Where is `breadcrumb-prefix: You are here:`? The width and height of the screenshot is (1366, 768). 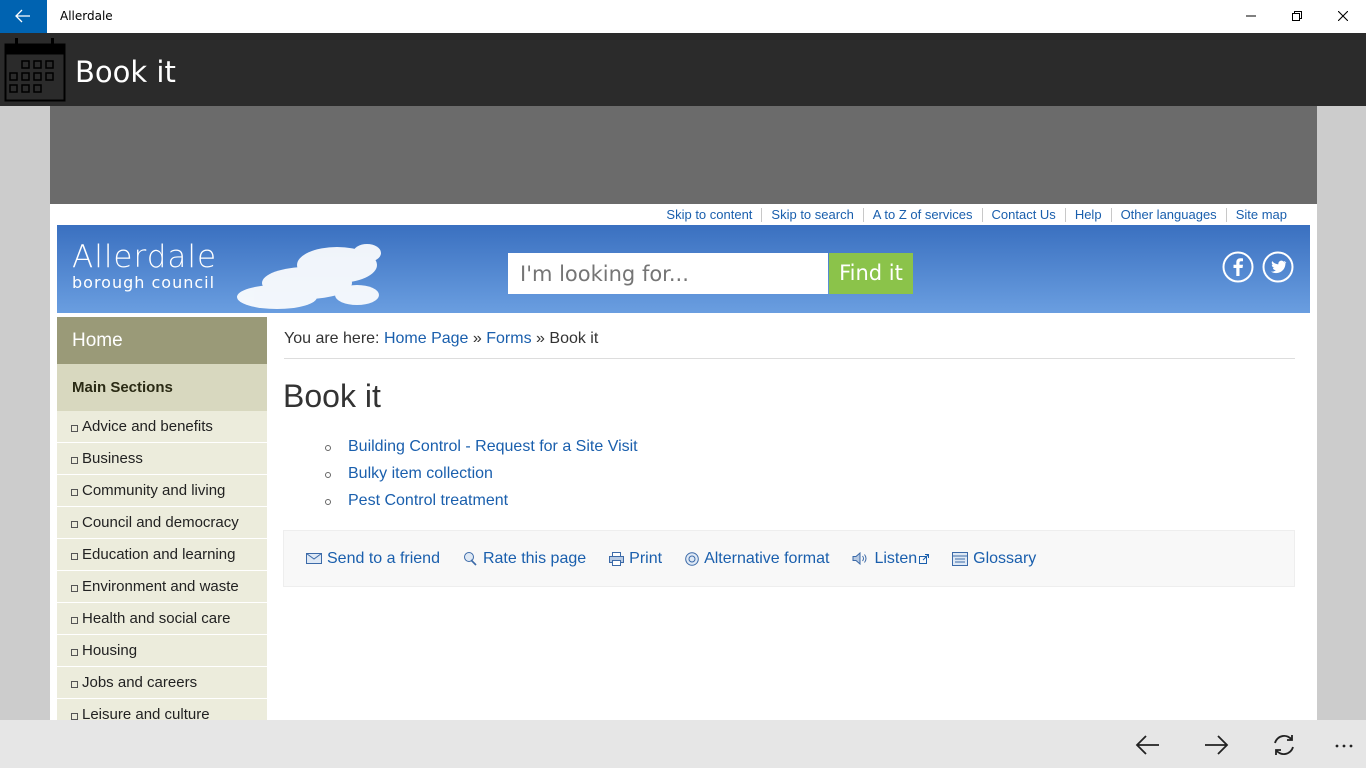
breadcrumb-prefix: You are here: is located at coordinates (332, 338).